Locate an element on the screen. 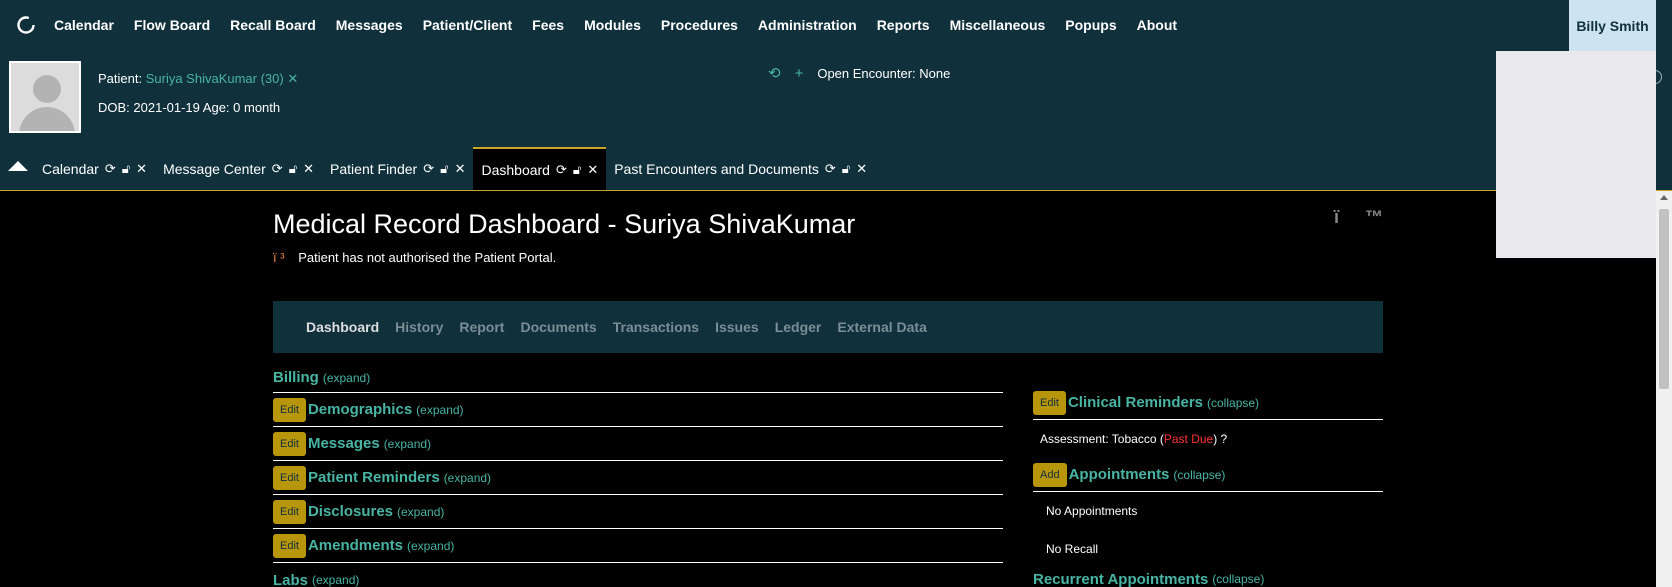 The width and height of the screenshot is (1672, 587). menu-flow-board: Flow Board is located at coordinates (172, 25).